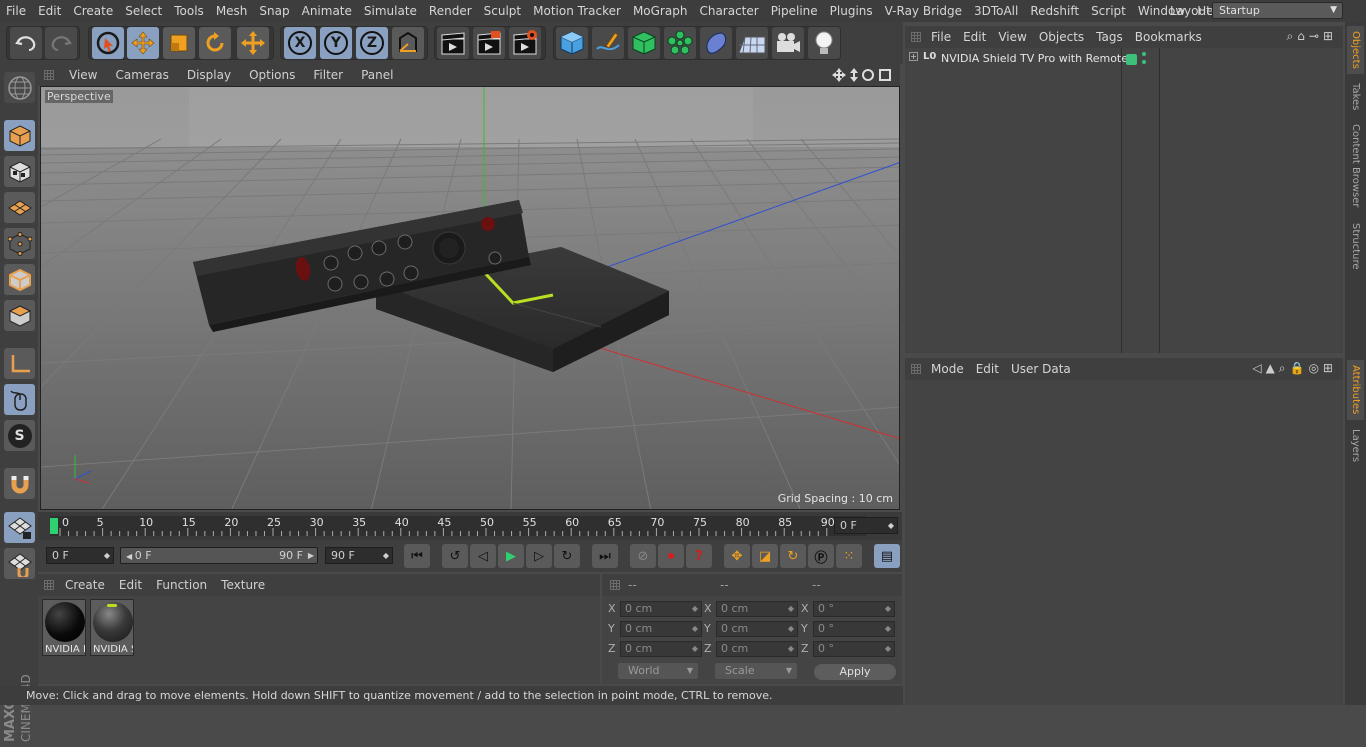 The width and height of the screenshot is (1366, 747). I want to click on object-nav-icons: ⌕⌂⊸⊞, so click(1312, 36).